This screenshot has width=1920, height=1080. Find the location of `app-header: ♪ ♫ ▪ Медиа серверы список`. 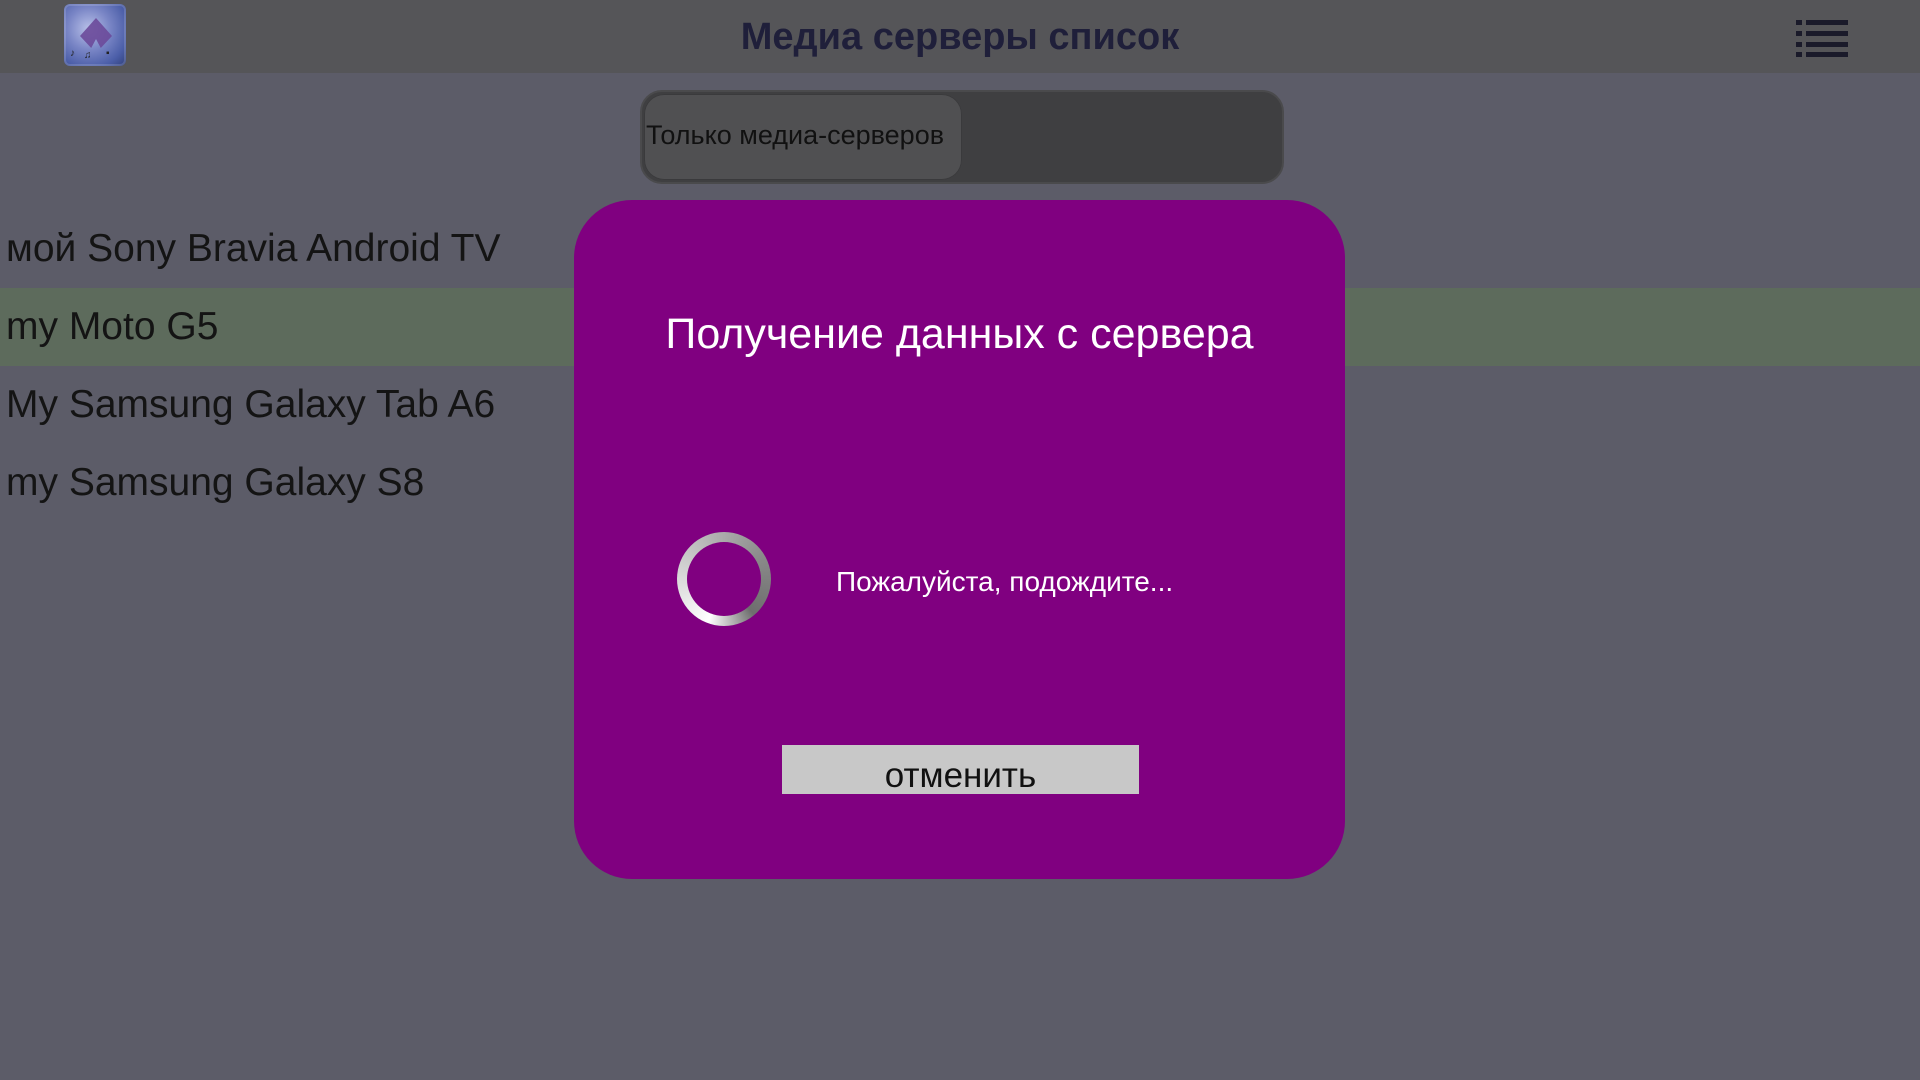

app-header: ♪ ♫ ▪ Медиа серверы список is located at coordinates (960, 36).